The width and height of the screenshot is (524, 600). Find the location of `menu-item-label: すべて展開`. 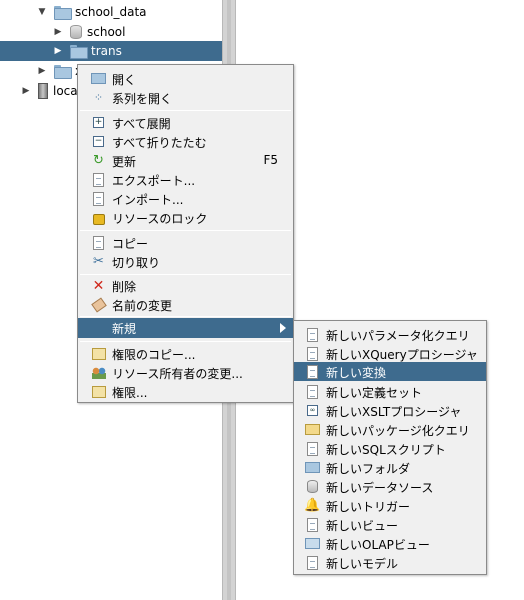

menu-item-label: すべて展開 is located at coordinates (141, 124).